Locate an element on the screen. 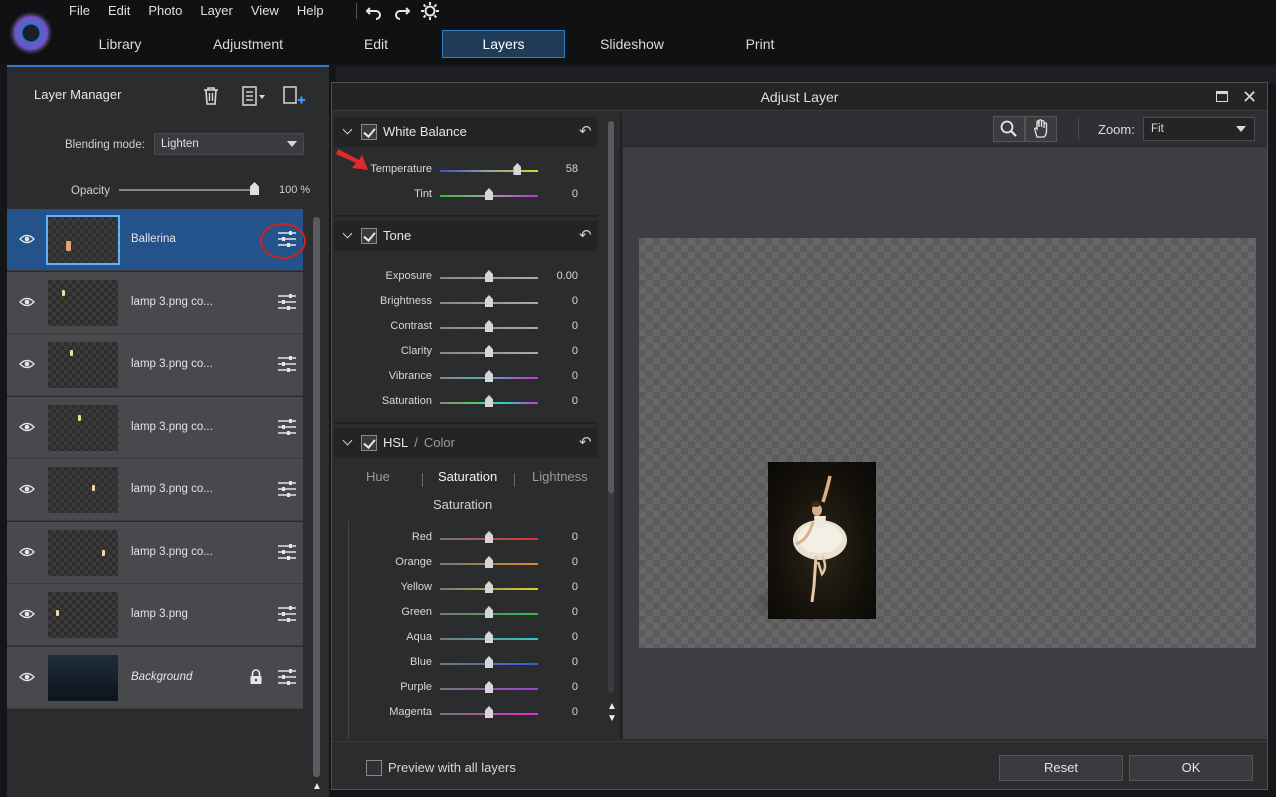  controls-scrollbar-thumb is located at coordinates (611, 307).